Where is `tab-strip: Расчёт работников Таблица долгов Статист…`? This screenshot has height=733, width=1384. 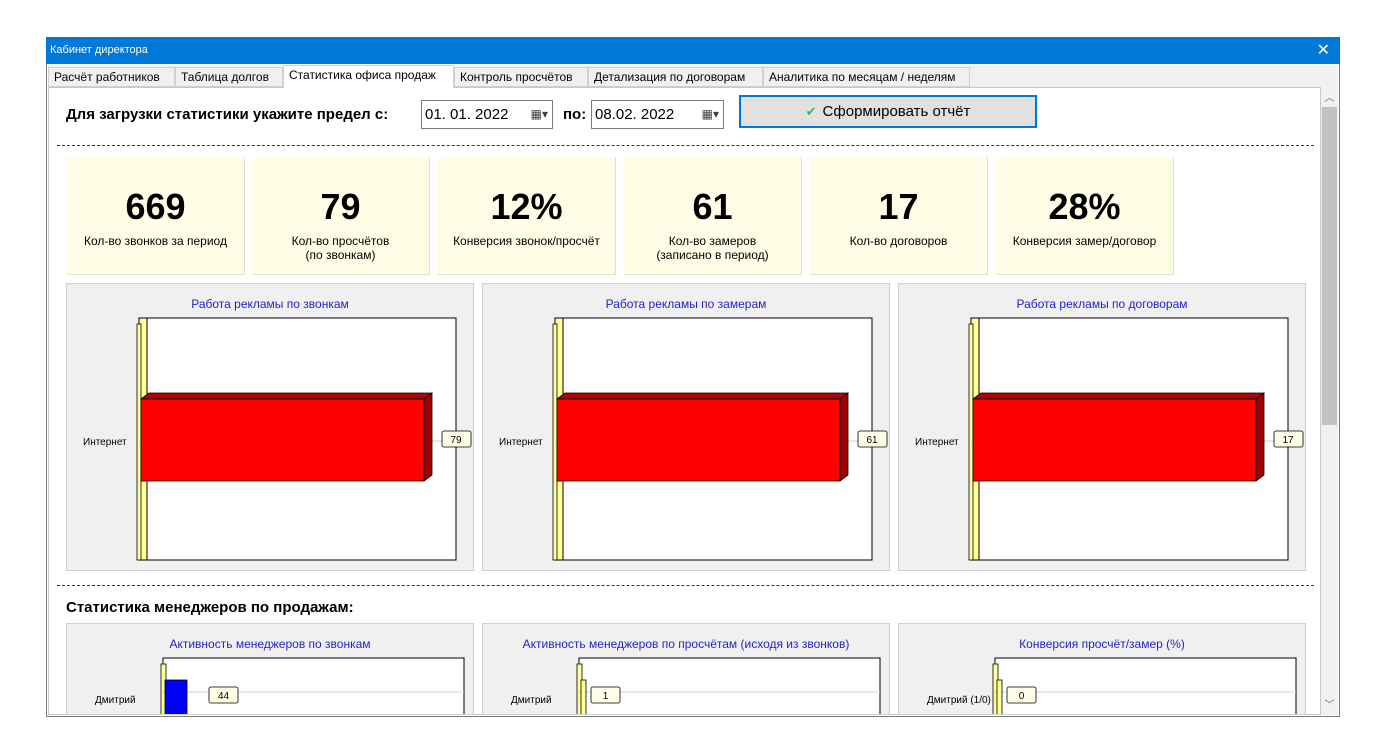 tab-strip: Расчёт работников Таблица долгов Статист… is located at coordinates (693, 76).